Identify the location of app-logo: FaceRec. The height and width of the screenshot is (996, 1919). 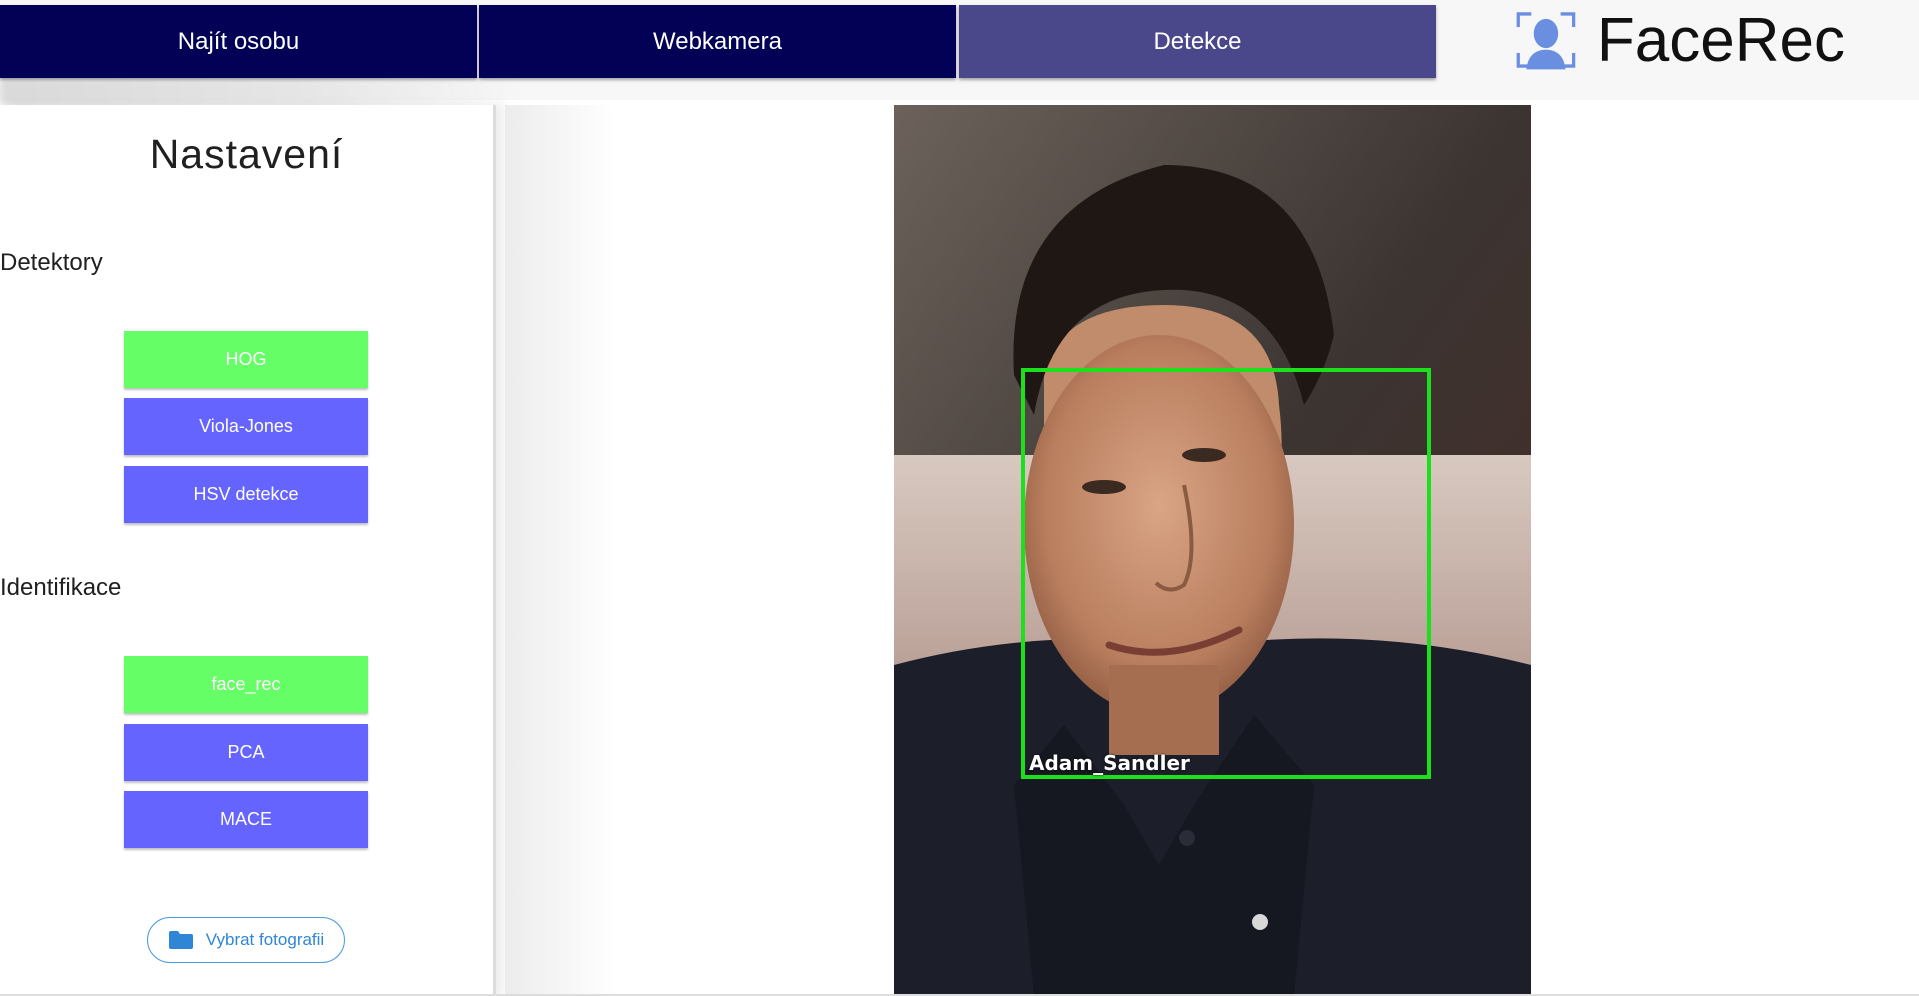
(1680, 40).